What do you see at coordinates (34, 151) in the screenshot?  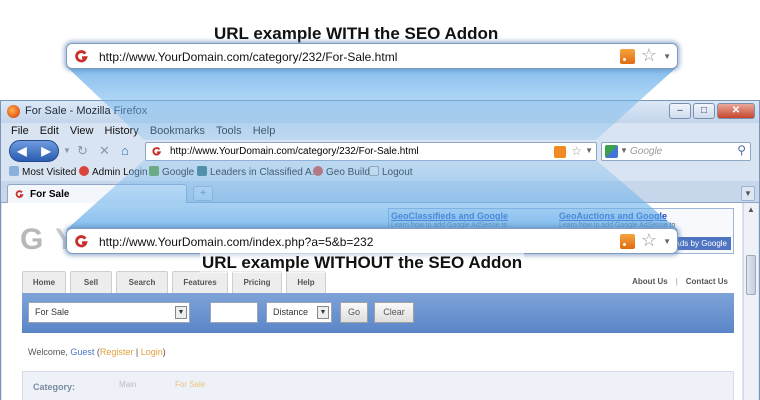 I see `back-forward-buttons: ◀ ▶` at bounding box center [34, 151].